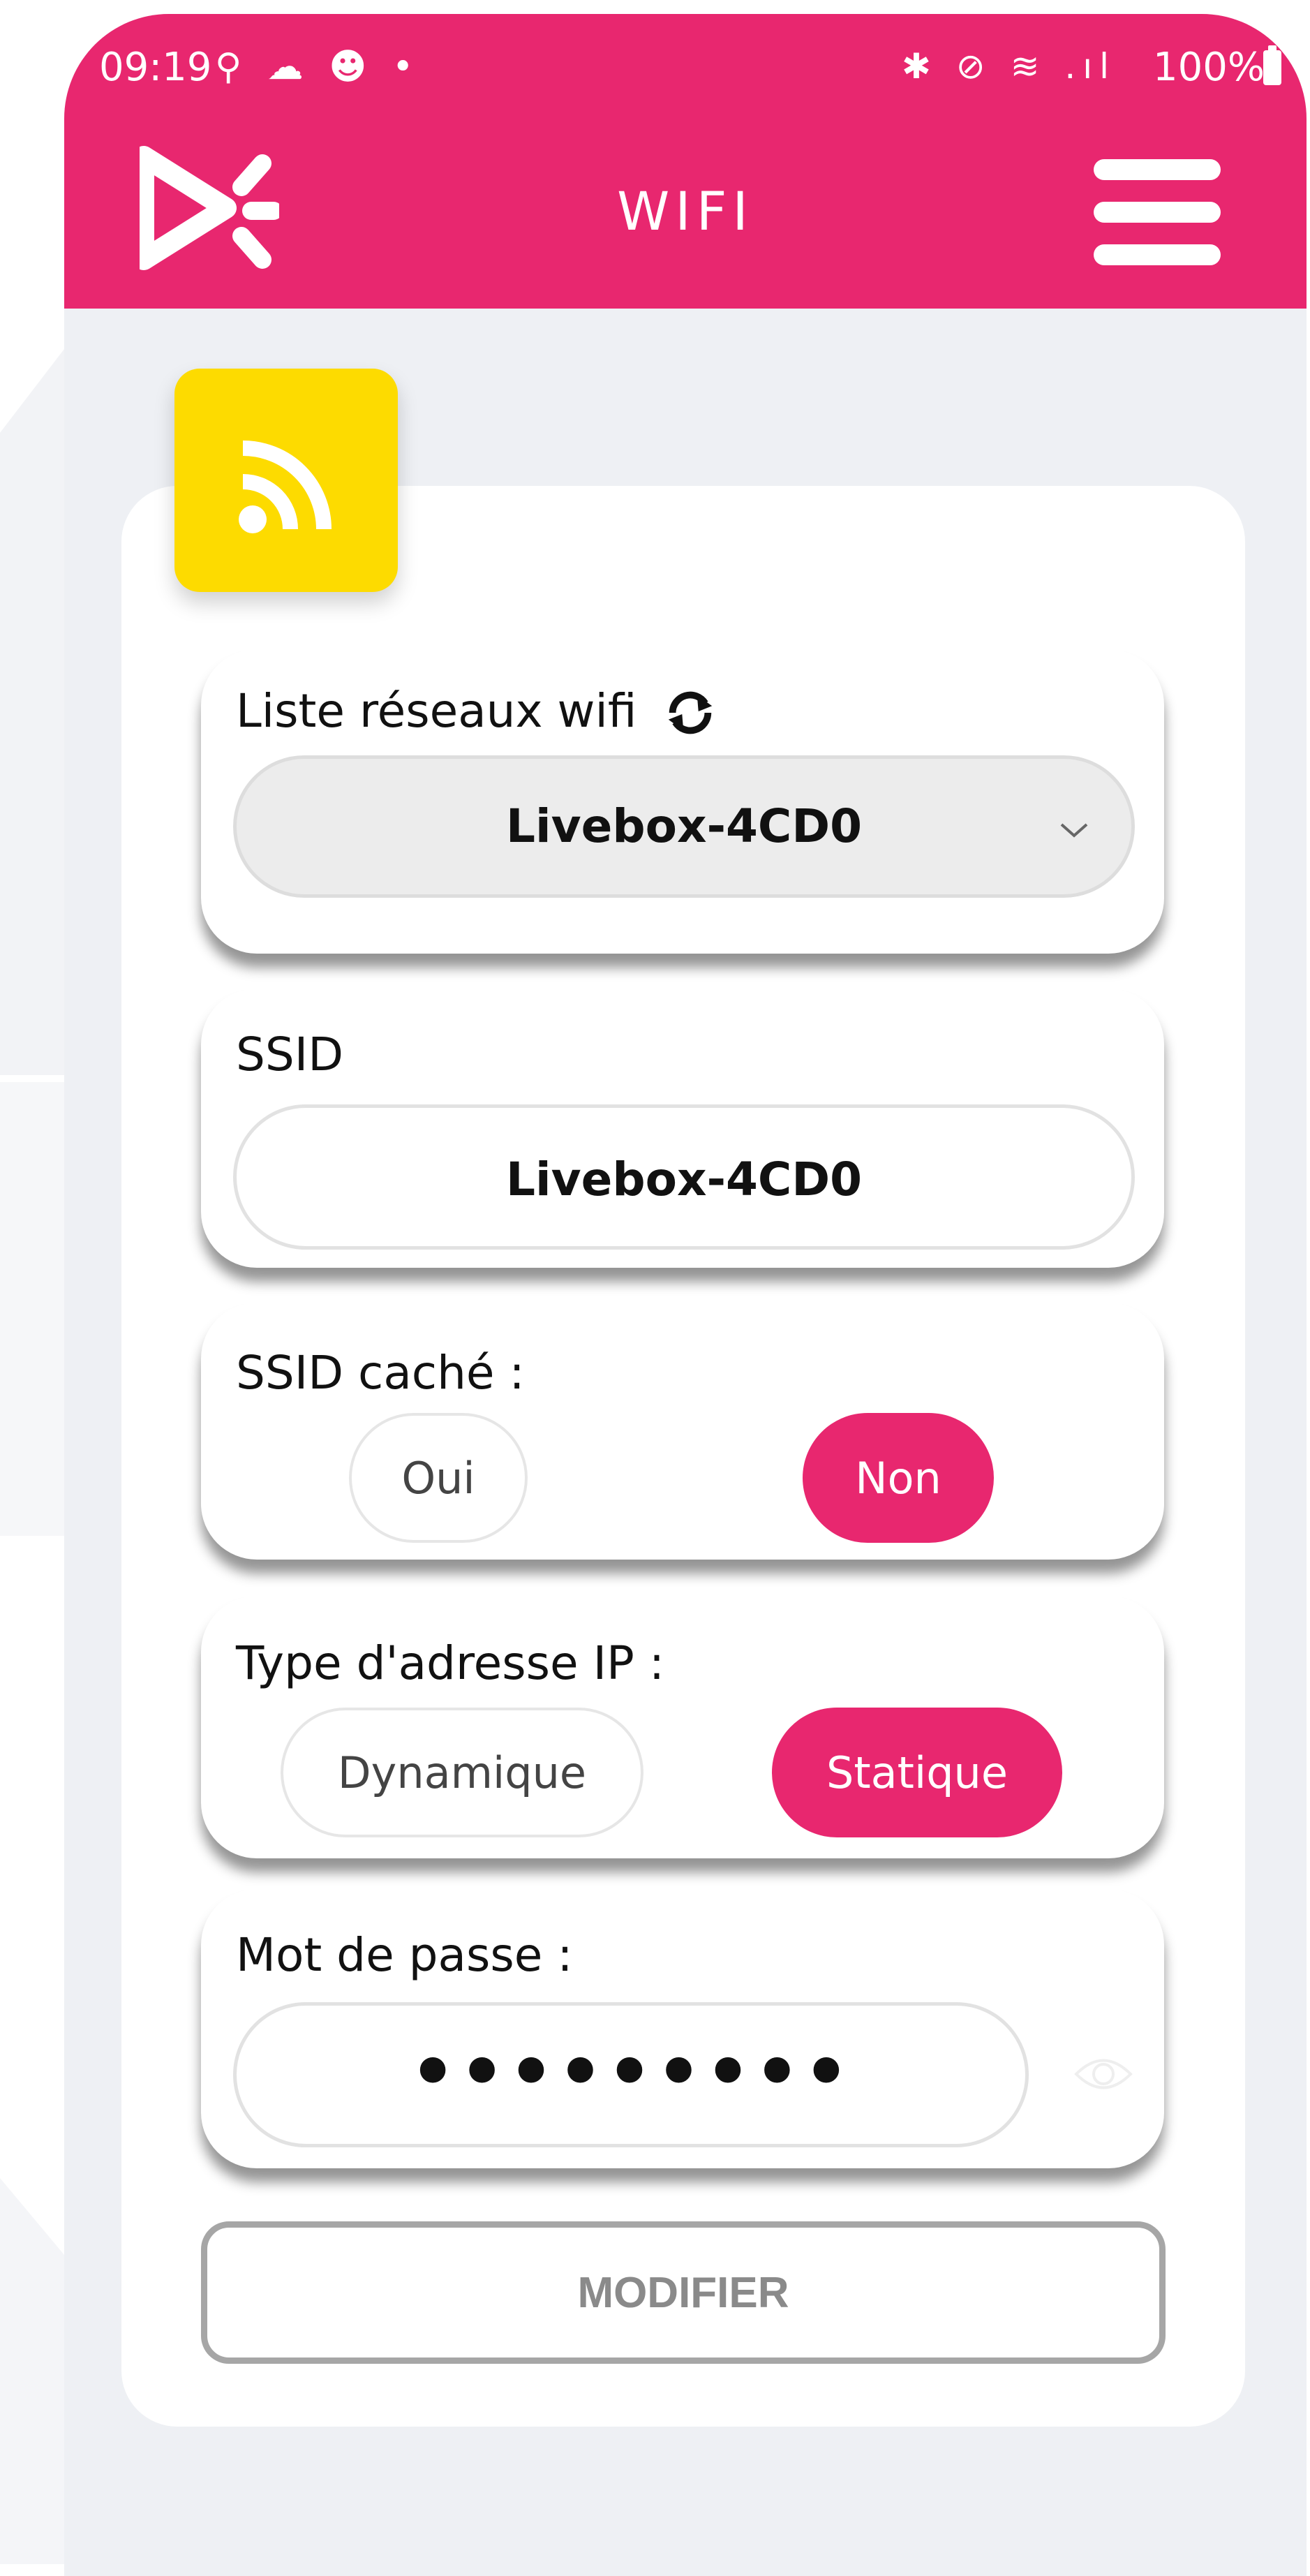 Image resolution: width=1310 pixels, height=2576 pixels. What do you see at coordinates (683, 2292) in the screenshot?
I see `modifier-button: MODIFIER` at bounding box center [683, 2292].